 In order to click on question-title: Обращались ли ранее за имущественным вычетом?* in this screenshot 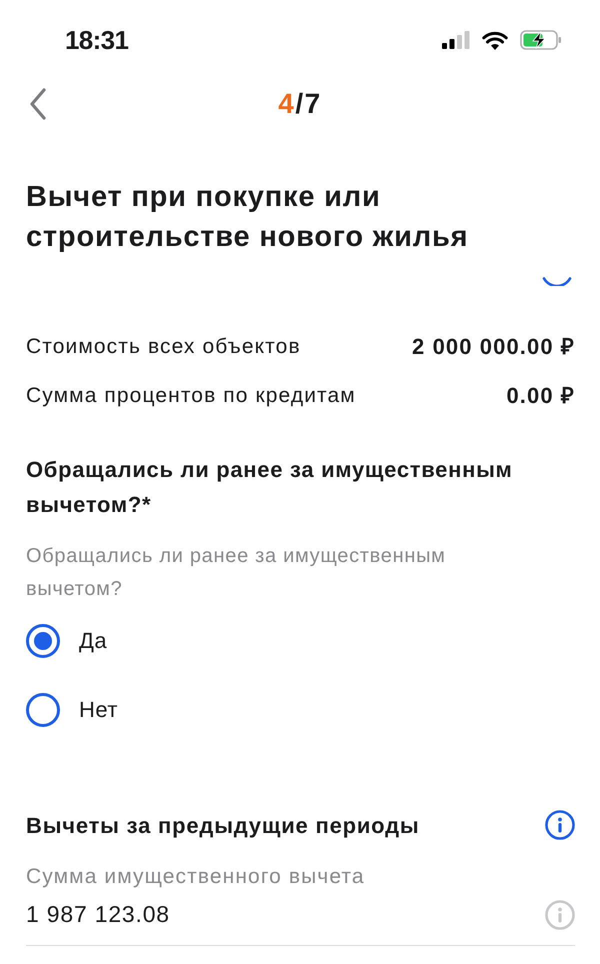, I will do `click(270, 487)`.